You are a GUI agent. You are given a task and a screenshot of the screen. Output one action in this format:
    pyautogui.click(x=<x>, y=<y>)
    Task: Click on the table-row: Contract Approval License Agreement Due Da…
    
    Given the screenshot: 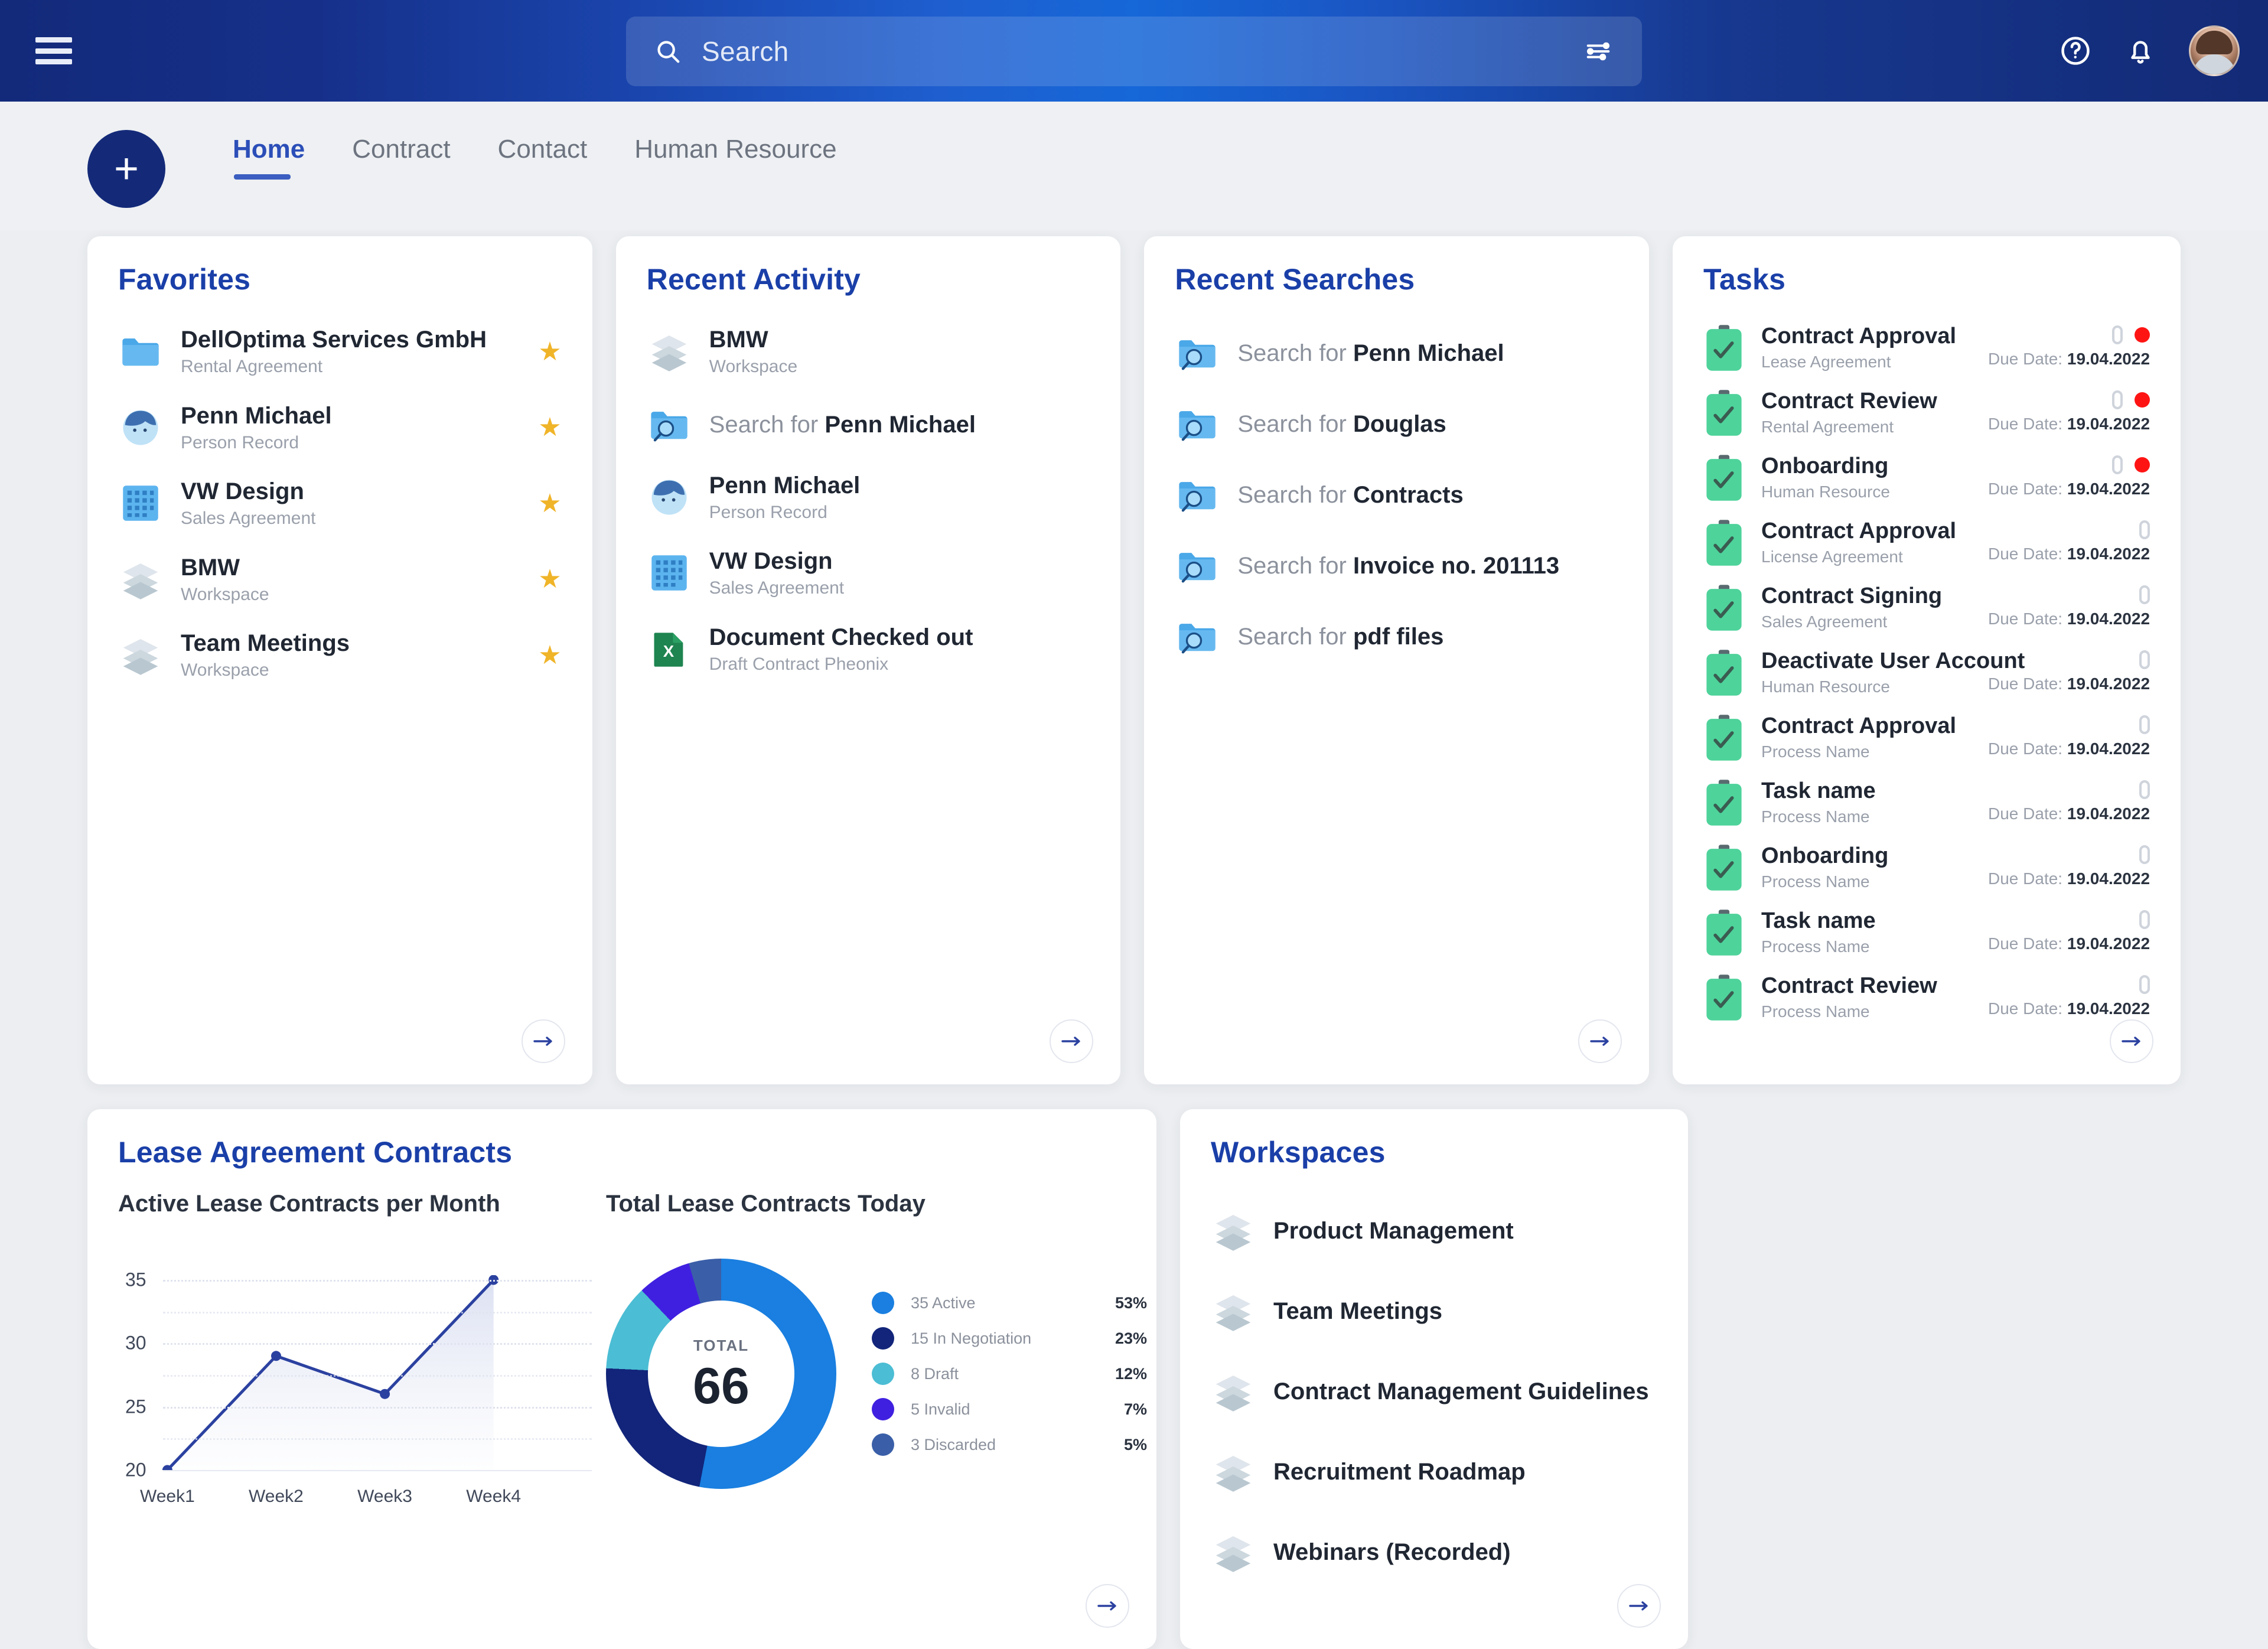 What is the action you would take?
    pyautogui.click(x=1926, y=543)
    